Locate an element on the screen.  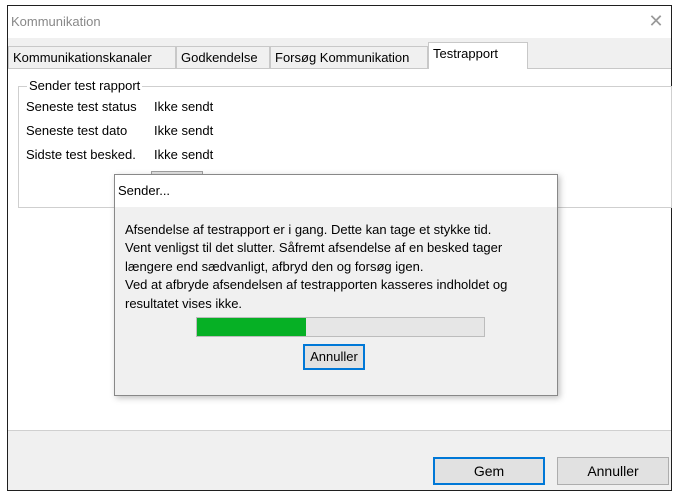
footer-bar: Gem Annuller is located at coordinates (339, 460).